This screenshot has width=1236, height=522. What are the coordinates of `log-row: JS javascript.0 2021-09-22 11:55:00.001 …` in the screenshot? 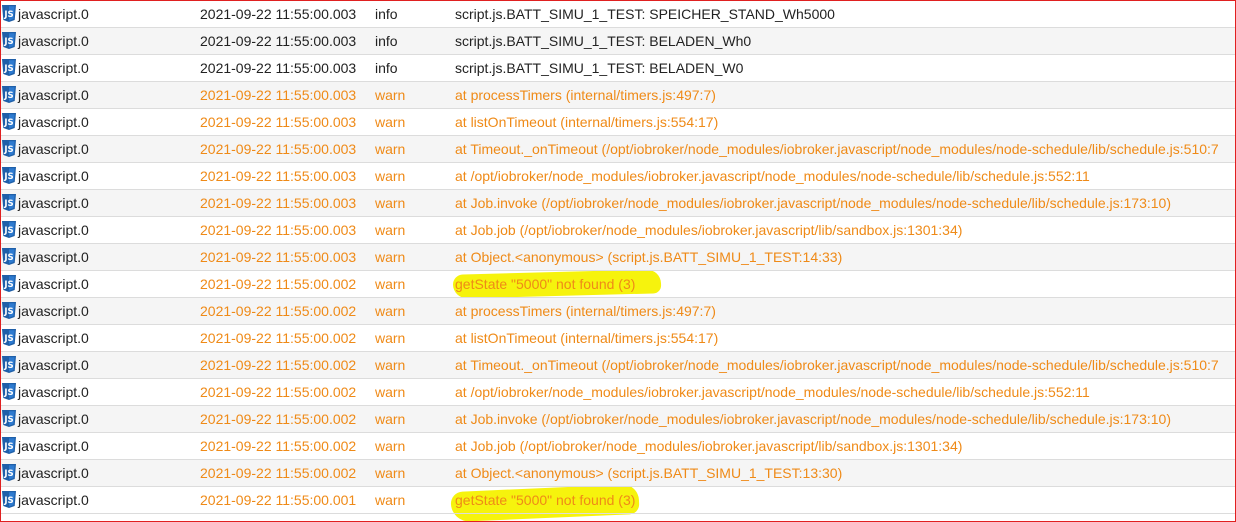 It's located at (618, 500).